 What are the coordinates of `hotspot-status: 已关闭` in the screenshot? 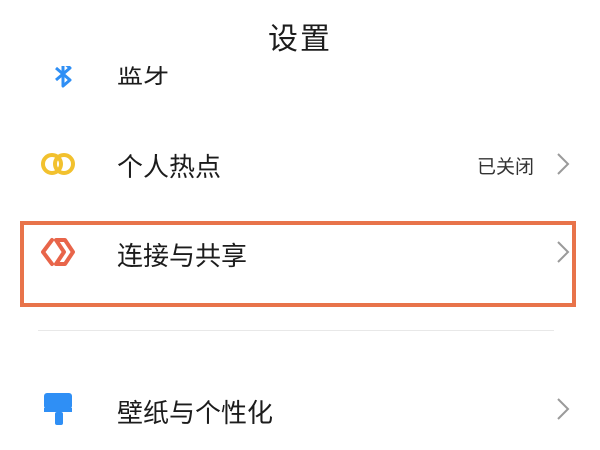 It's located at (505, 167).